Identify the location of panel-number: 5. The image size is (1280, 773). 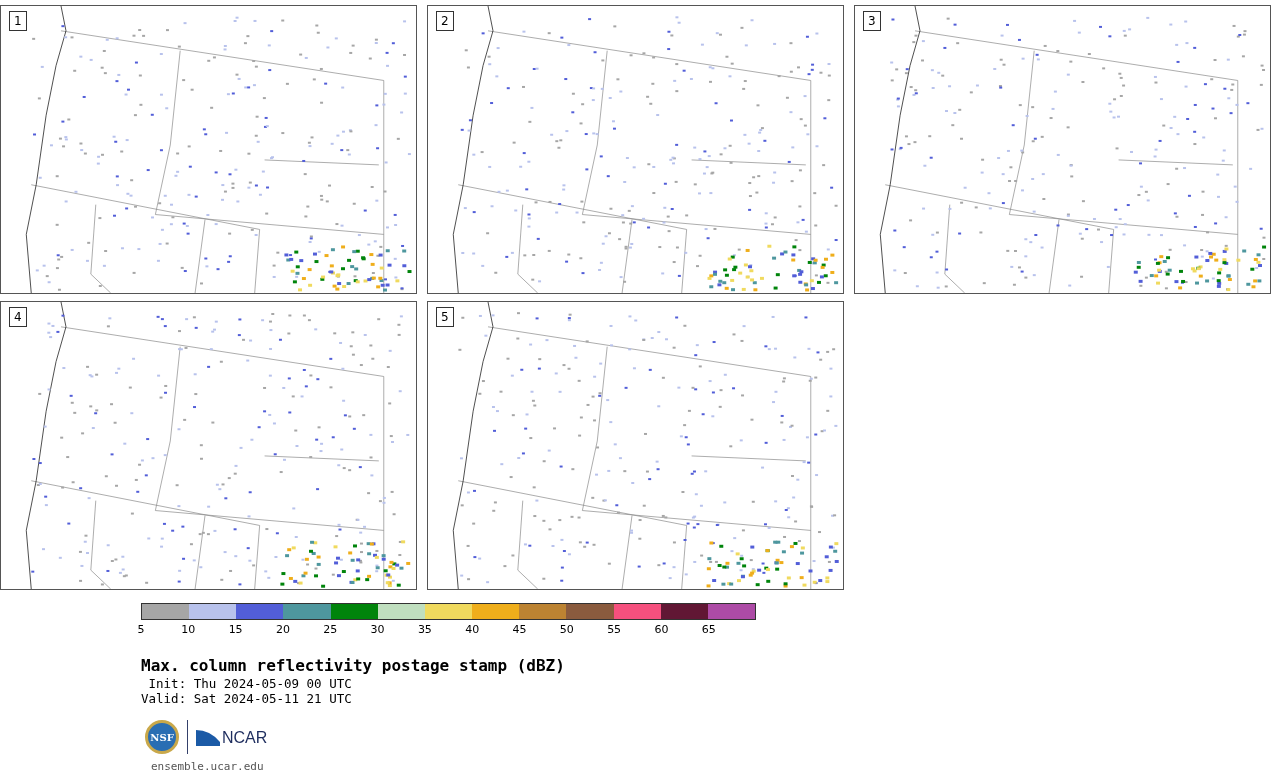
(445, 317).